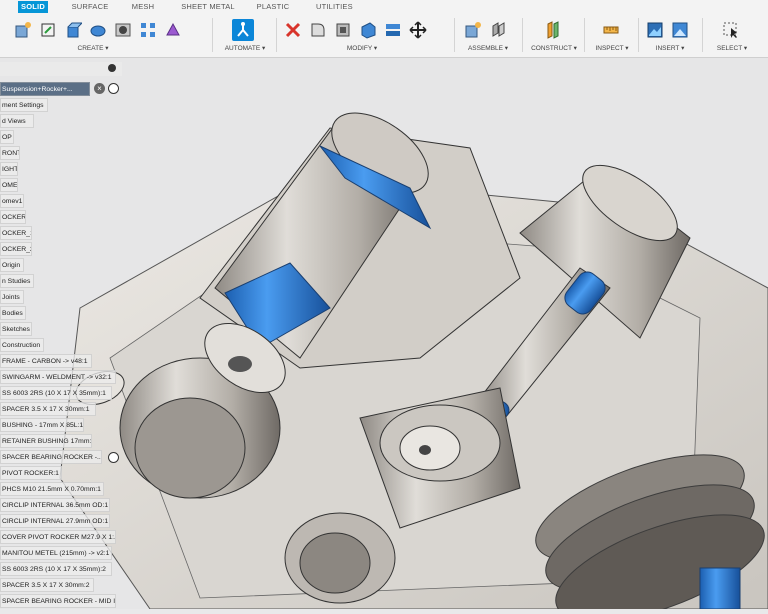 Image resolution: width=768 pixels, height=614 pixels. What do you see at coordinates (16, 249) in the screenshot?
I see `browser-item: OCKER_2` at bounding box center [16, 249].